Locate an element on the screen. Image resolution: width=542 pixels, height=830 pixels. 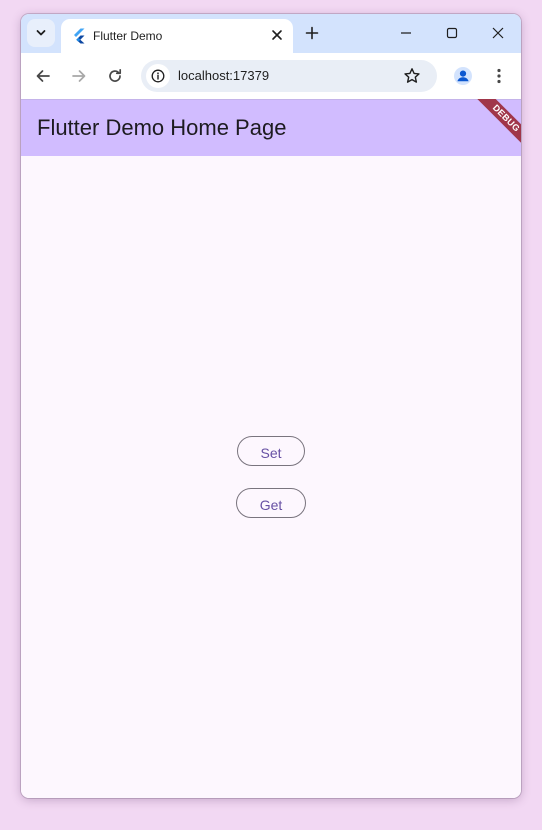
set-button: Set is located at coordinates (271, 451).